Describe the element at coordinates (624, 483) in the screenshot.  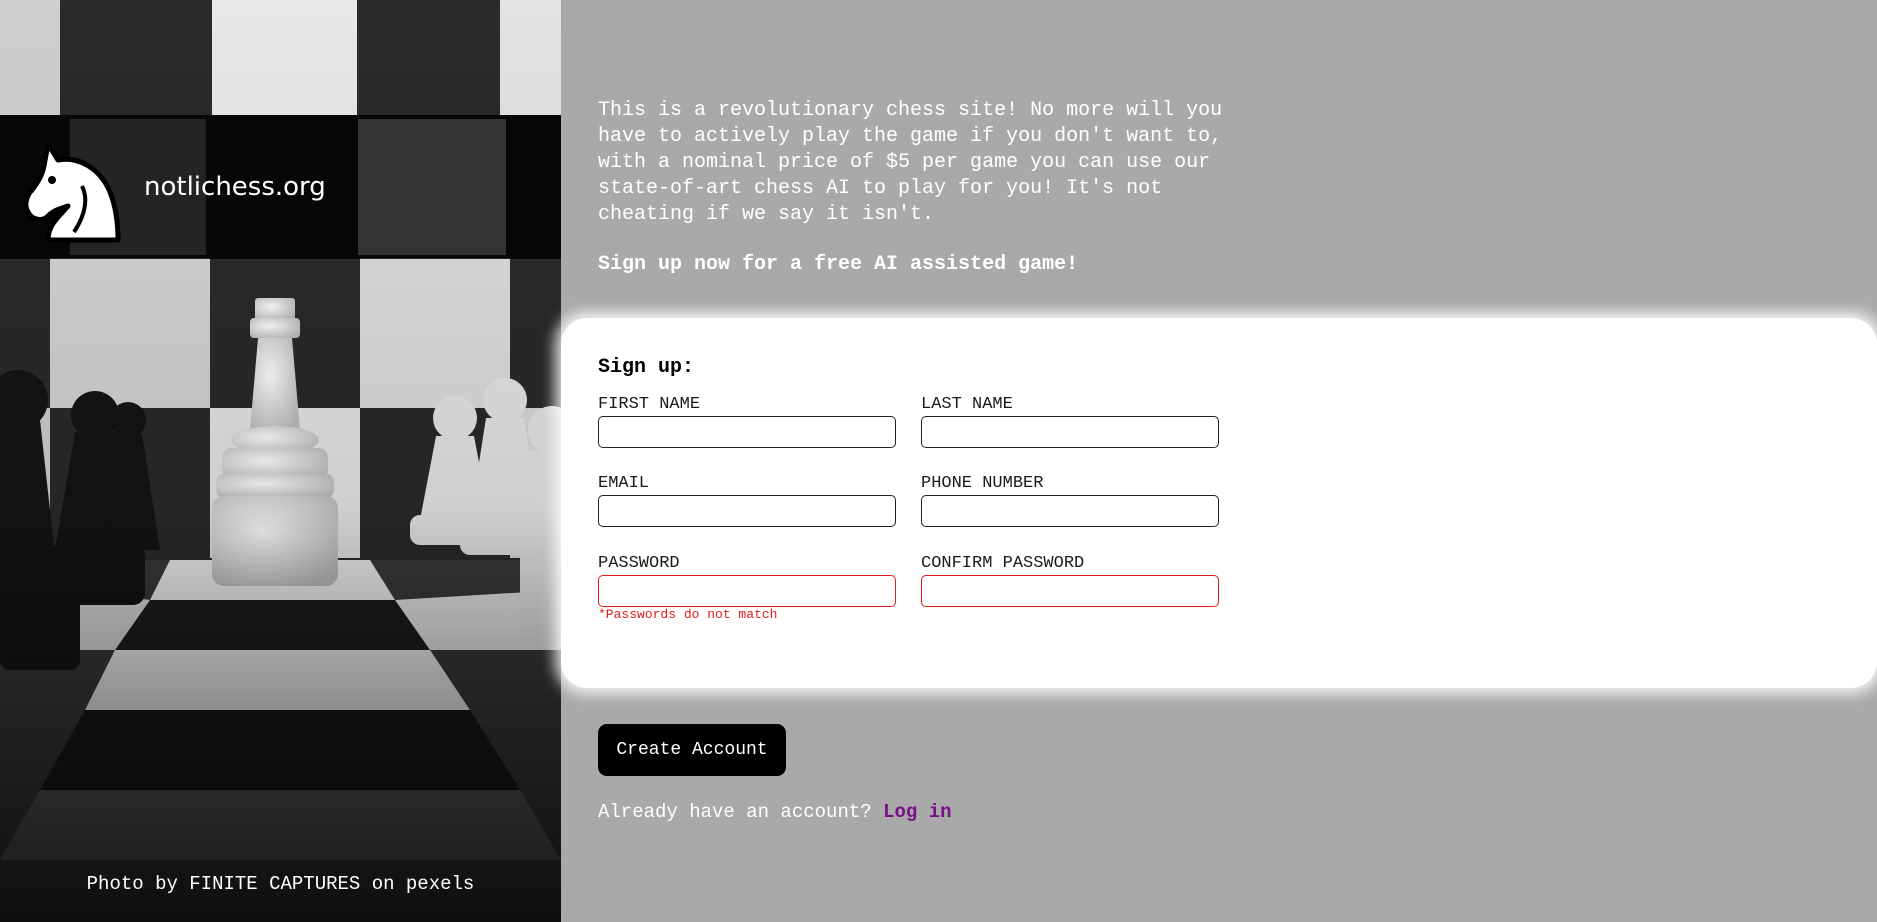
I see `email-label: EMAIL` at that location.